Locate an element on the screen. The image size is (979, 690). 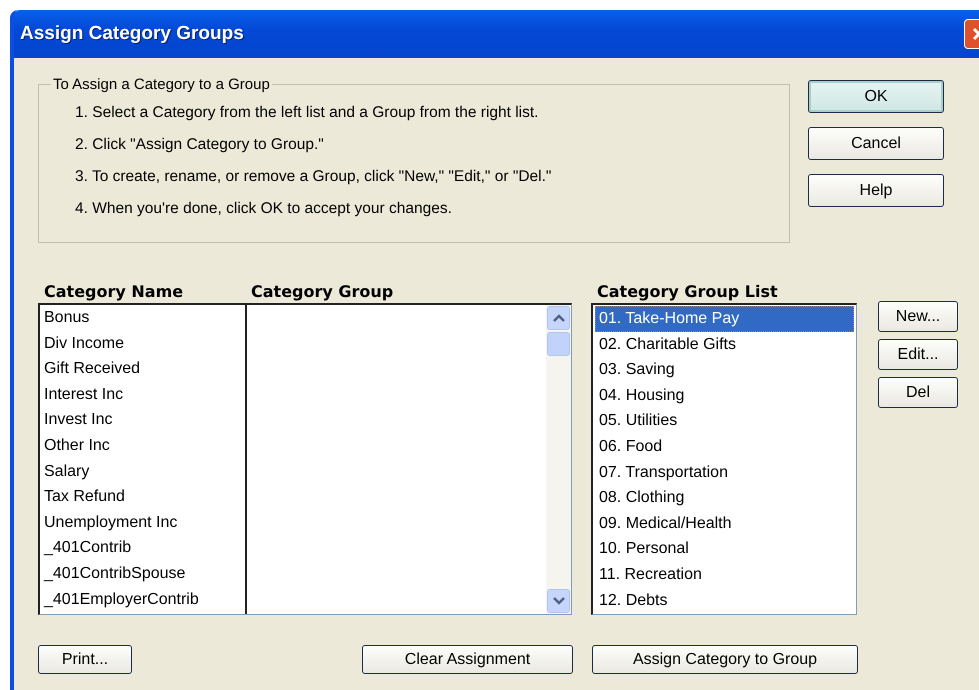
scroll-down-button is located at coordinates (558, 601).